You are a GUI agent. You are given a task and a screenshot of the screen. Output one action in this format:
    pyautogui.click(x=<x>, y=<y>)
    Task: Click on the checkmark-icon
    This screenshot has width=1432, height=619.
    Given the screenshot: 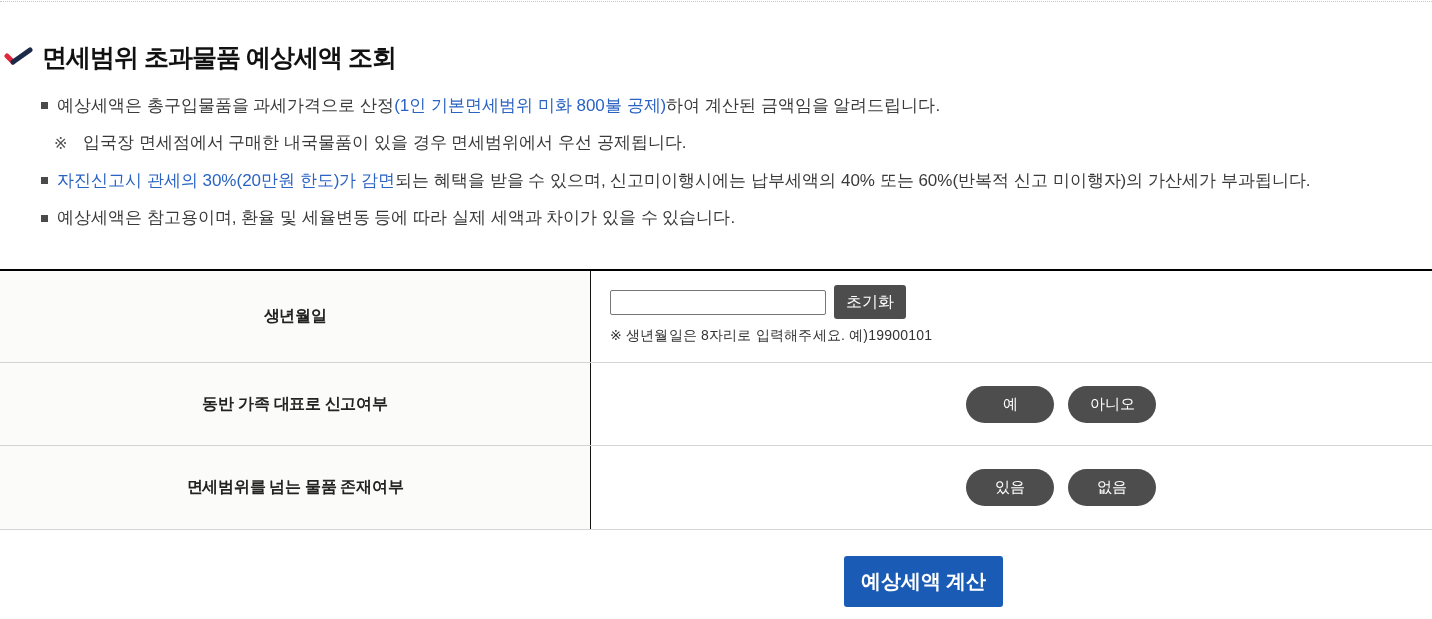 What is the action you would take?
    pyautogui.click(x=19, y=57)
    